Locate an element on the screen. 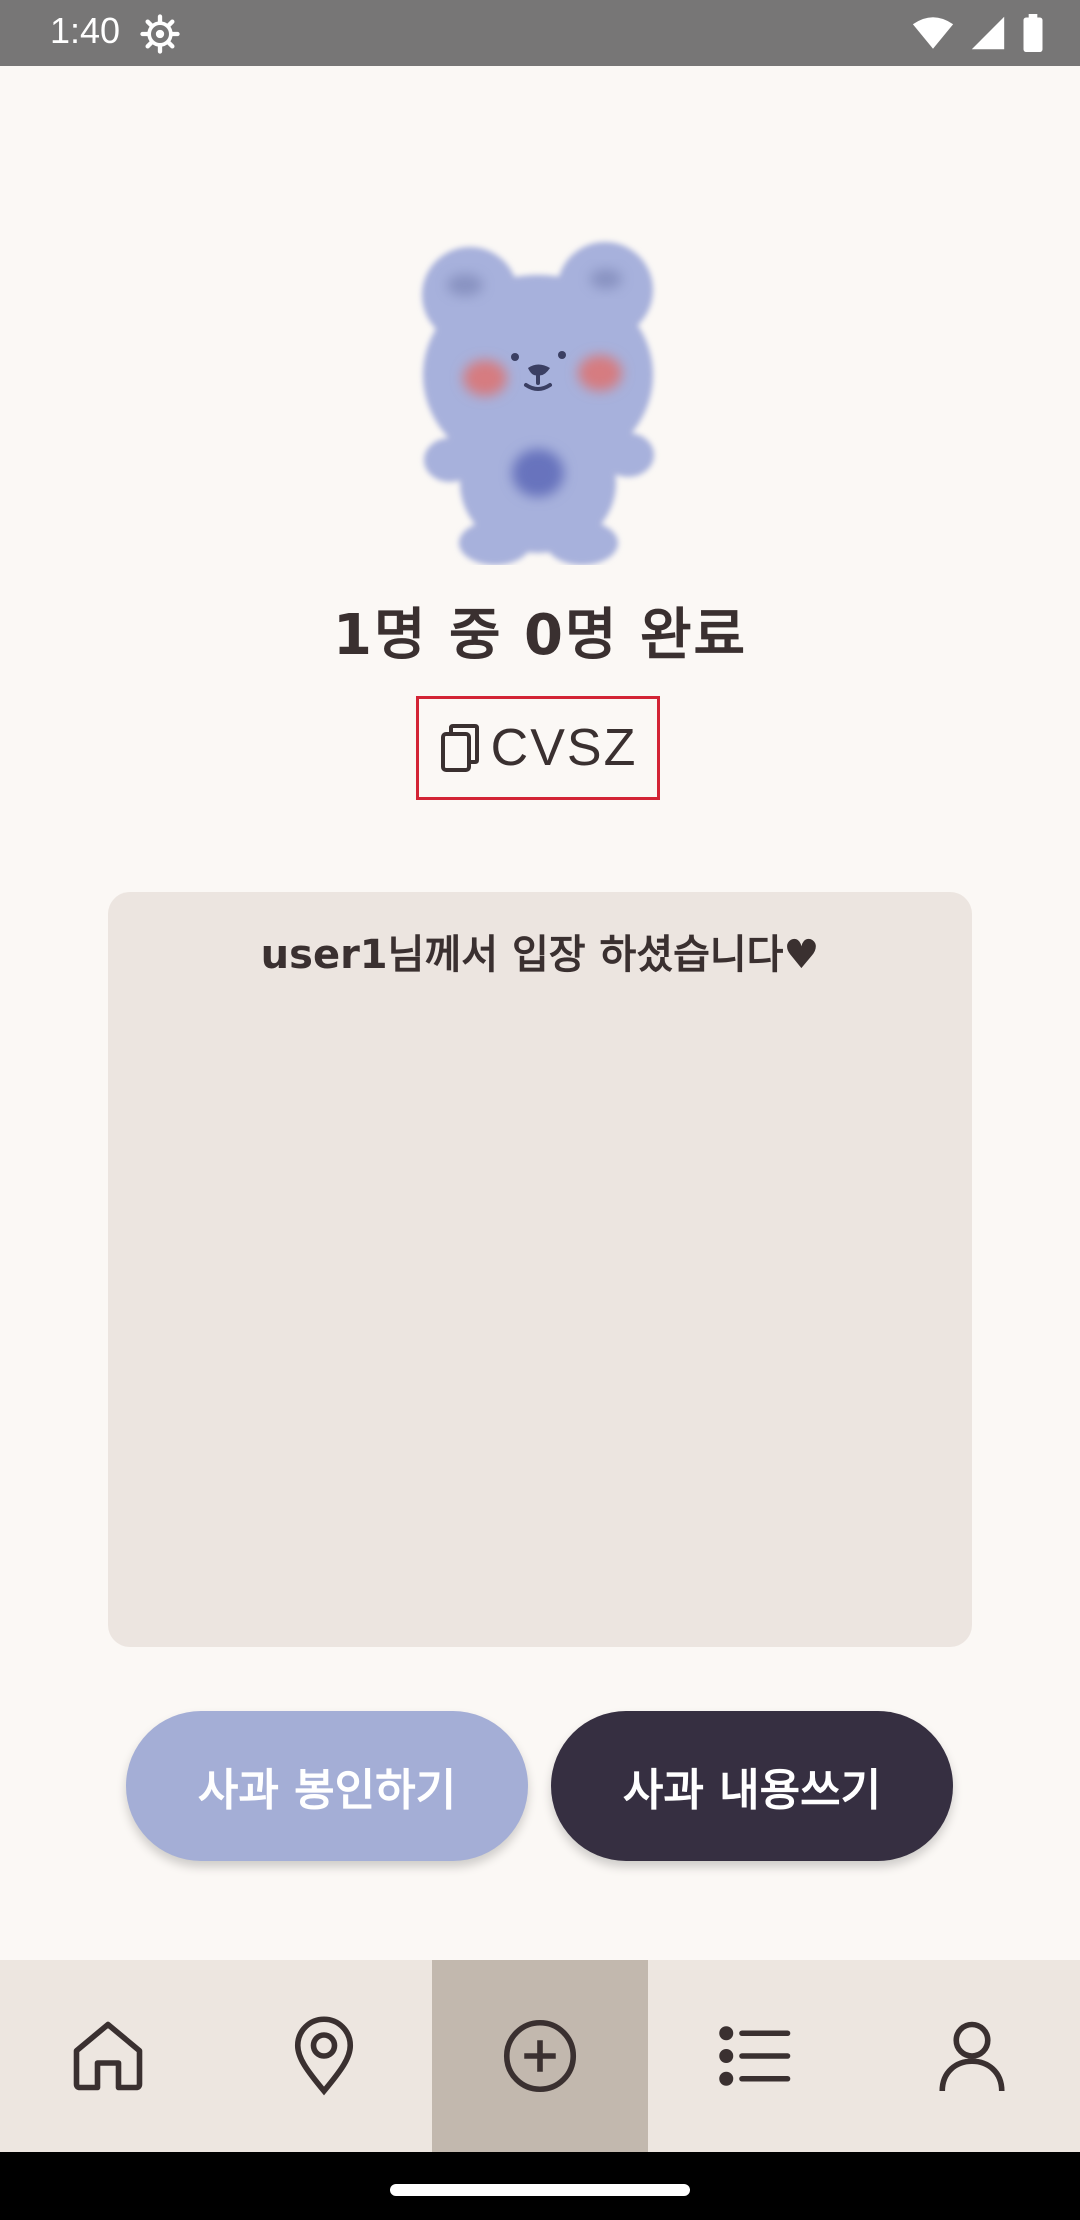  log-message: user1님께서 입장 하셨습니다♥ is located at coordinates (540, 955).